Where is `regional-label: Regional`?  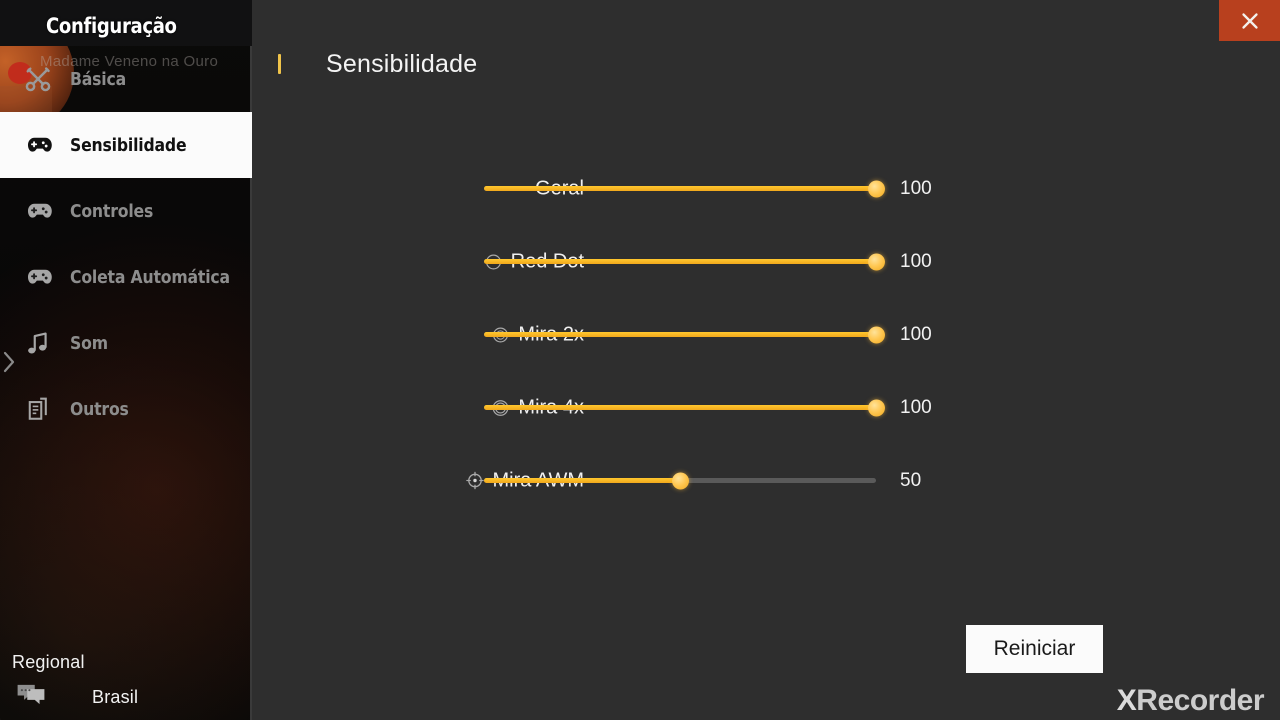 regional-label: Regional is located at coordinates (48, 662).